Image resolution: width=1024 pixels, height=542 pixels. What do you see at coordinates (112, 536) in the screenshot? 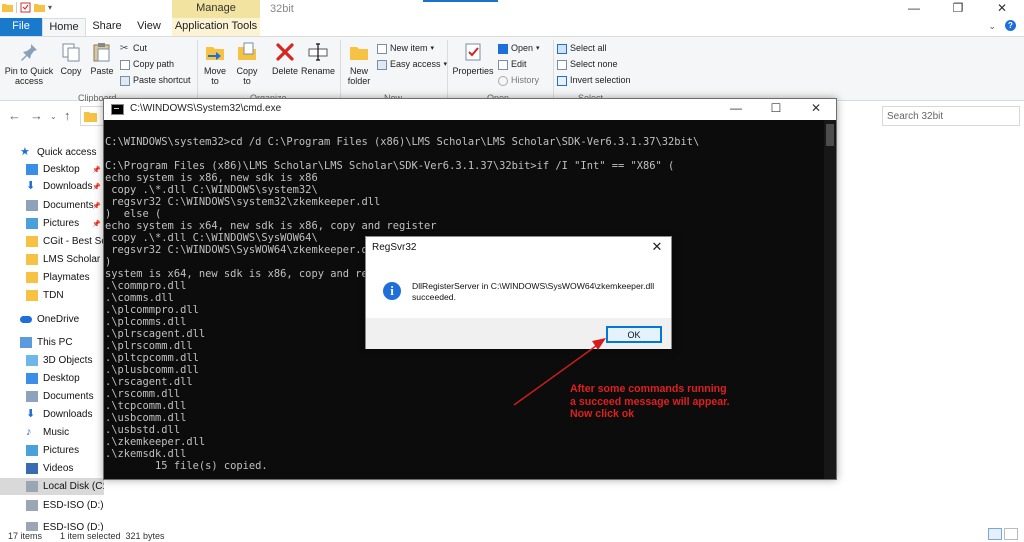
I see `selection-info: 1 item selected 321 bytes` at bounding box center [112, 536].